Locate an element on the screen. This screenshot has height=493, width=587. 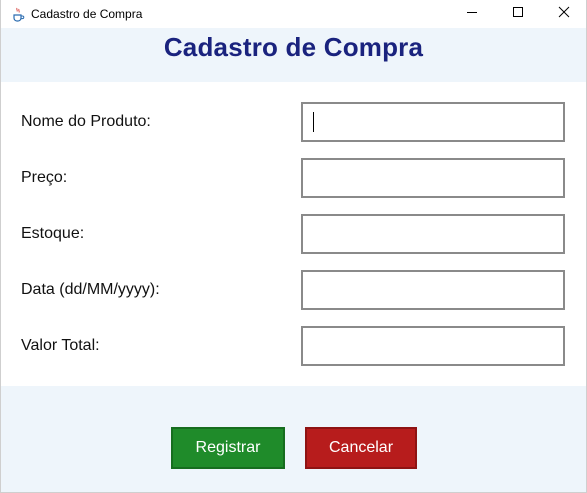
form-header: Cadastro de Compra is located at coordinates (293, 55).